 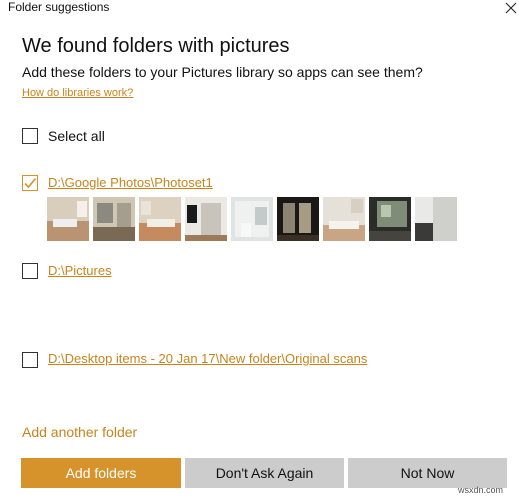 What do you see at coordinates (264, 473) in the screenshot?
I see `dont-ask-again-button: Don't Ask Again` at bounding box center [264, 473].